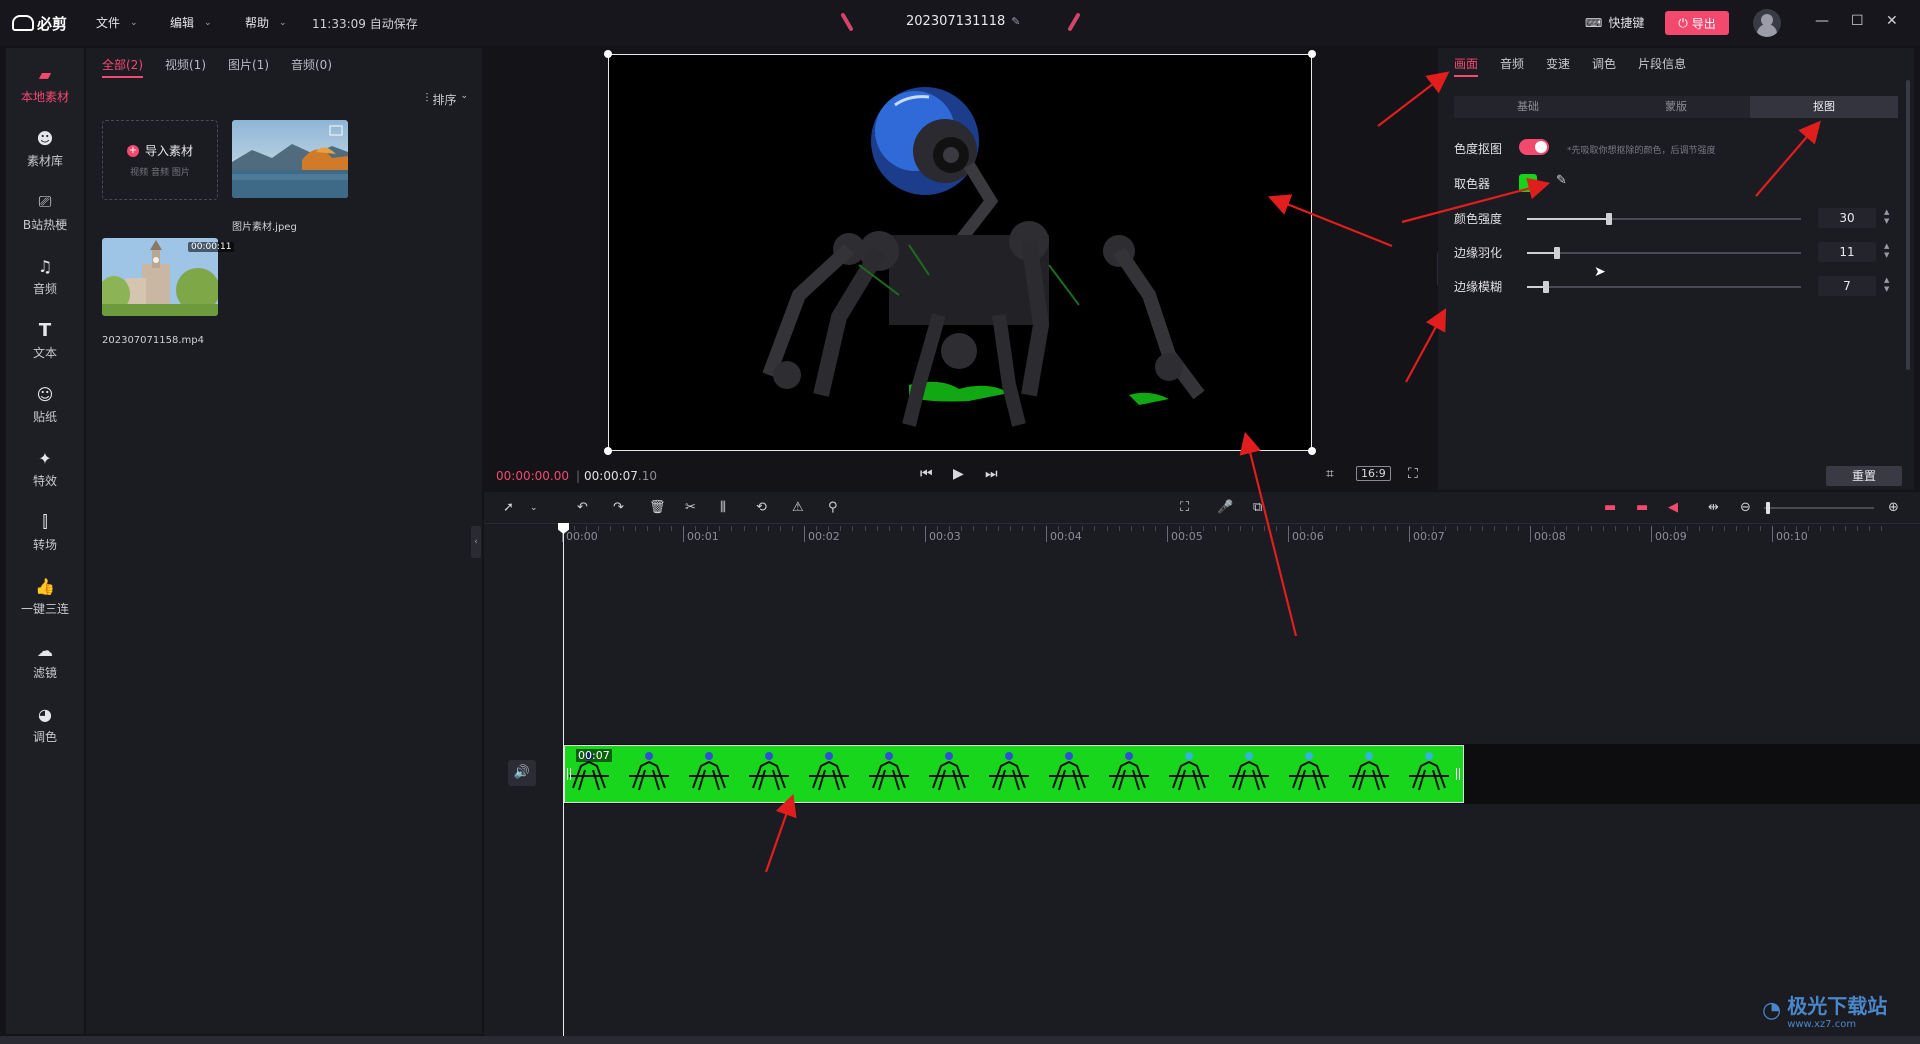 This screenshot has height=1044, width=1920. Describe the element at coordinates (1847, 252) in the screenshot. I see `edge-feather-value: 11` at that location.